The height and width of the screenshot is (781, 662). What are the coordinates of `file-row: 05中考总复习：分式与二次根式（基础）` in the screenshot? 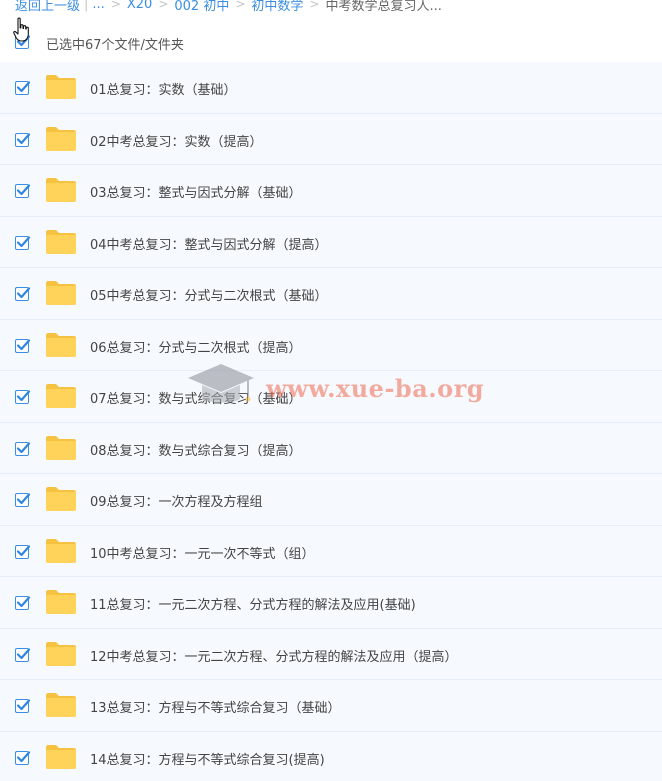 It's located at (331, 294).